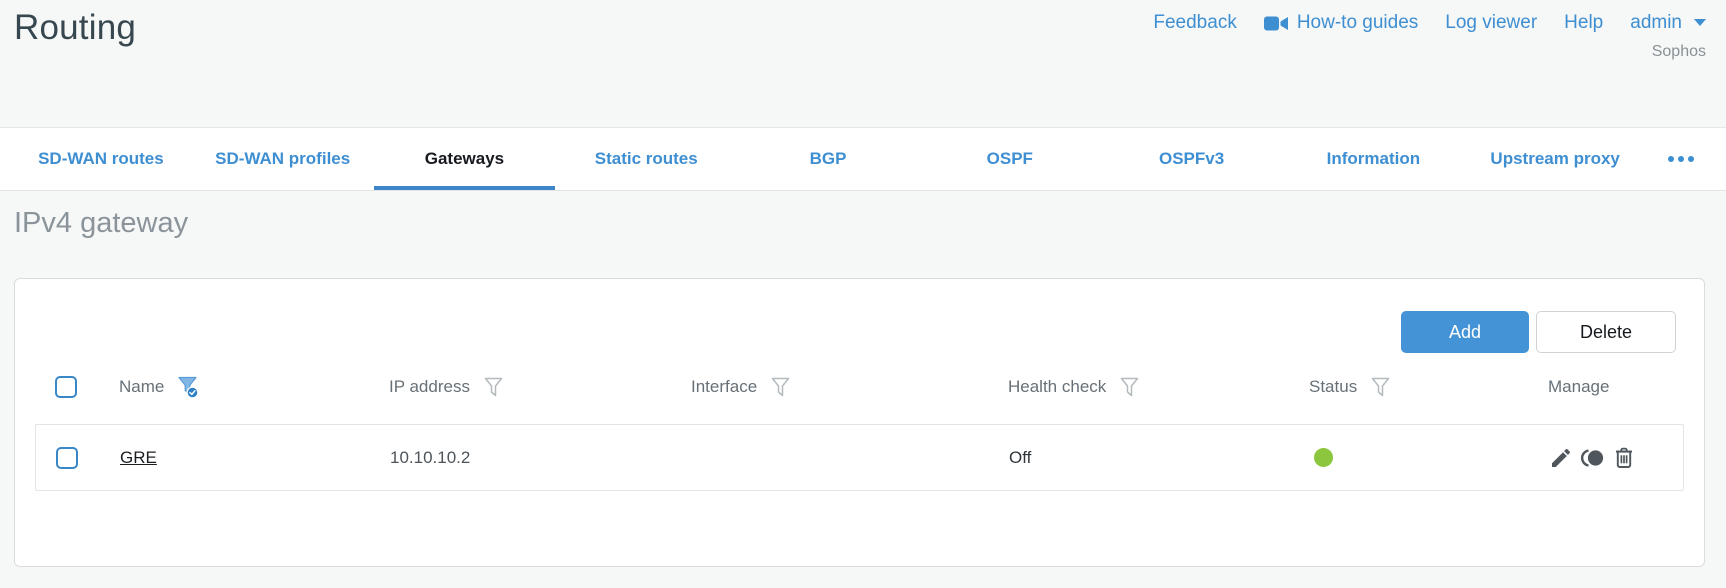 The width and height of the screenshot is (1726, 588). I want to click on feedback-link: Feedback, so click(1194, 23).